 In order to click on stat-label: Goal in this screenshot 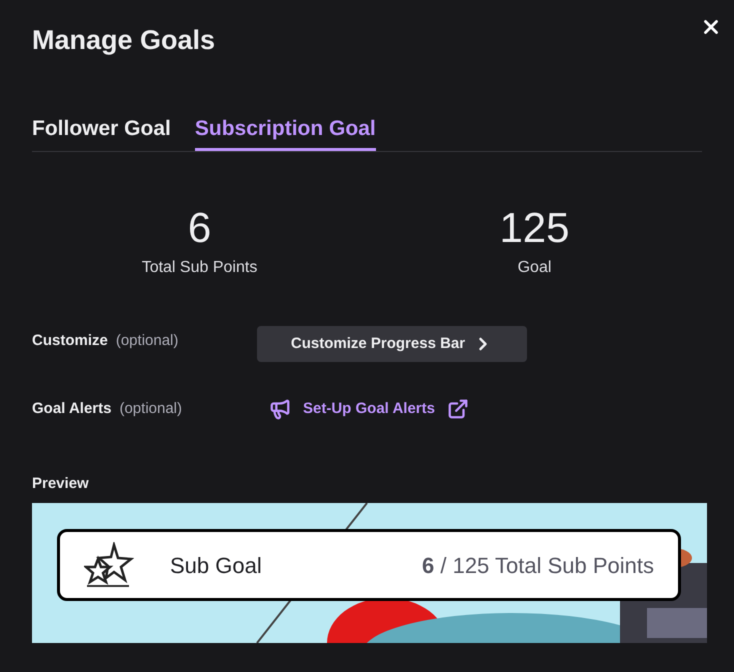, I will do `click(535, 268)`.